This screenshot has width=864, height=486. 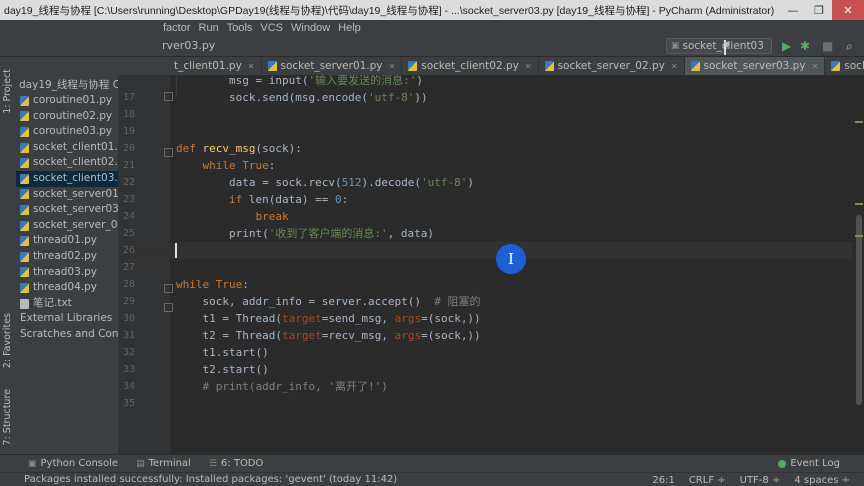 I want to click on python-console-button: ▣ Python Console, so click(x=73, y=463).